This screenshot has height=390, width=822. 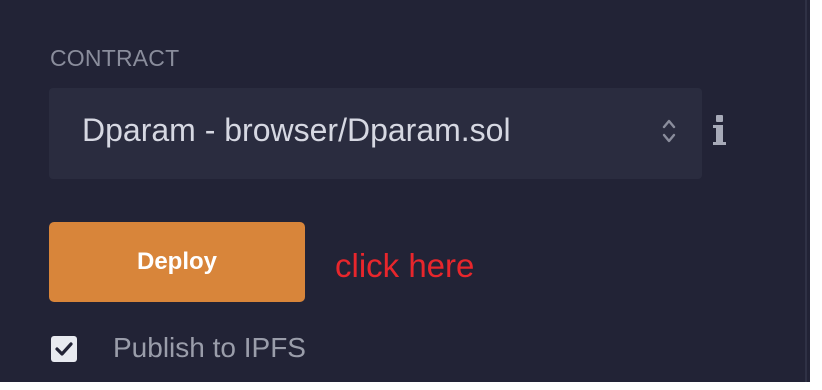 I want to click on info-icon, so click(x=720, y=130).